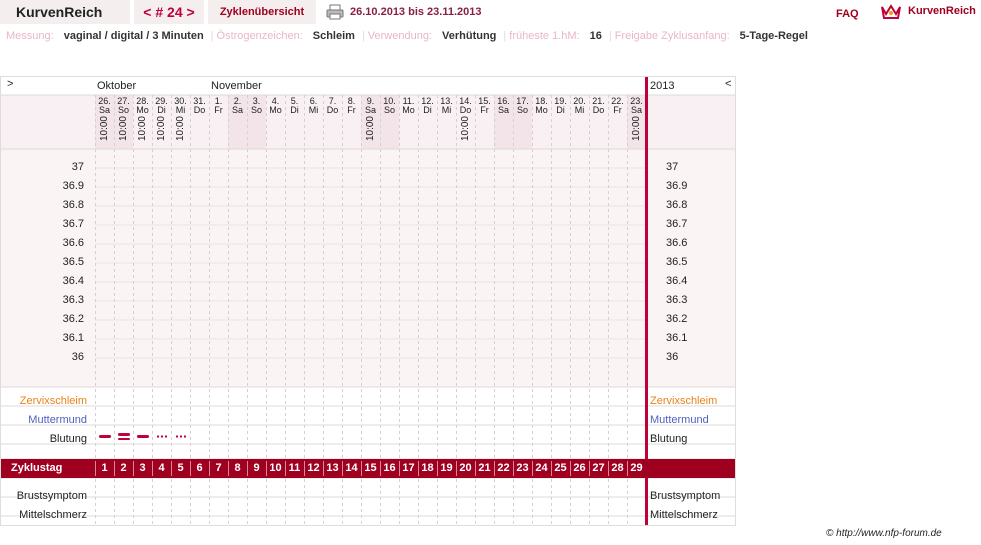 Image resolution: width=981 pixels, height=545 pixels. I want to click on day-header: 23. Sa 10:00, so click(636, 119).